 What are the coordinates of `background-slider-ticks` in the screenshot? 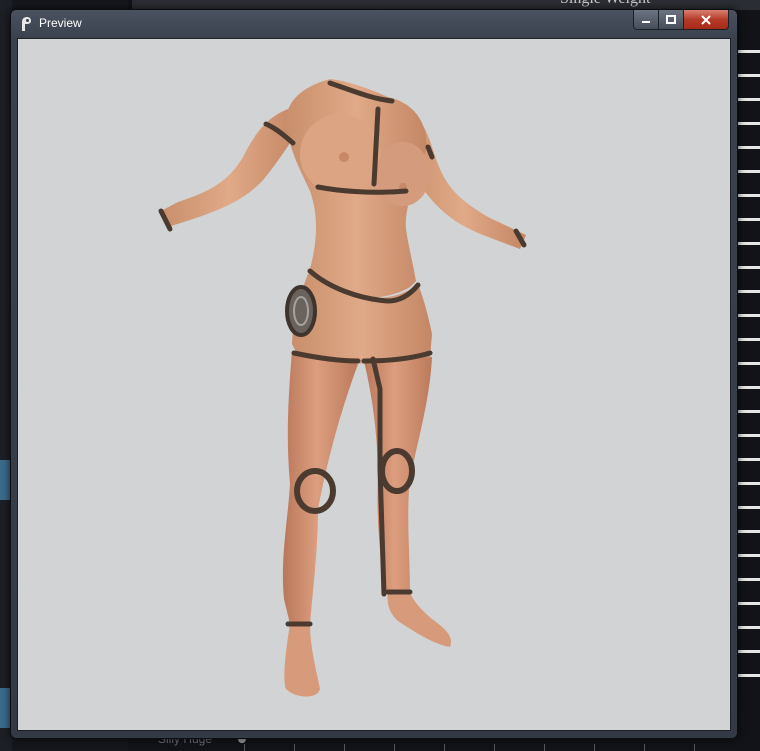 It's located at (749, 374).